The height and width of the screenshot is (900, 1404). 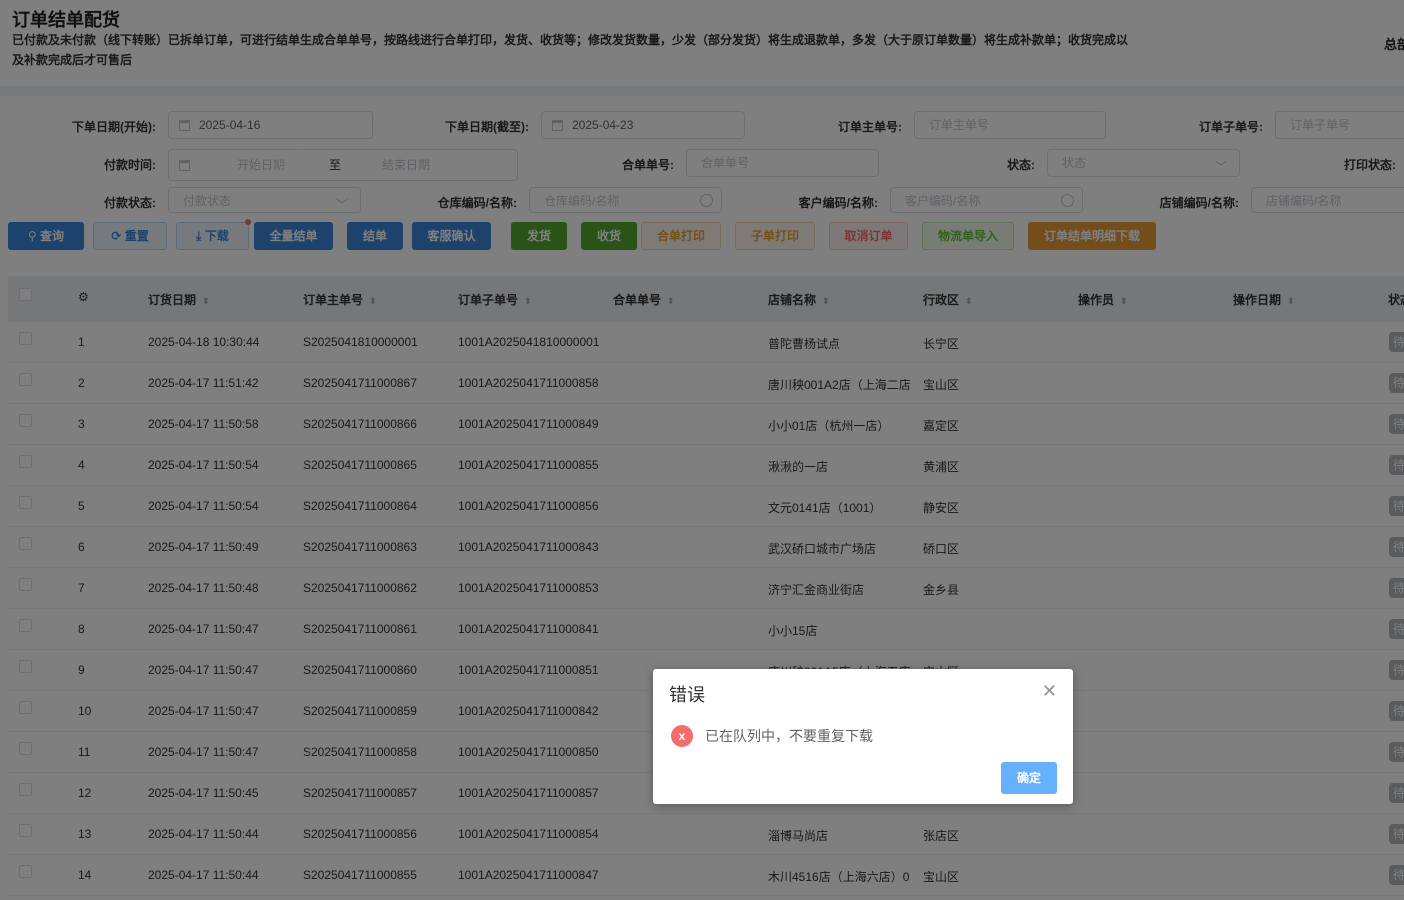 What do you see at coordinates (789, 736) in the screenshot?
I see `dialog-message: 已在队列中，不要重复下载` at bounding box center [789, 736].